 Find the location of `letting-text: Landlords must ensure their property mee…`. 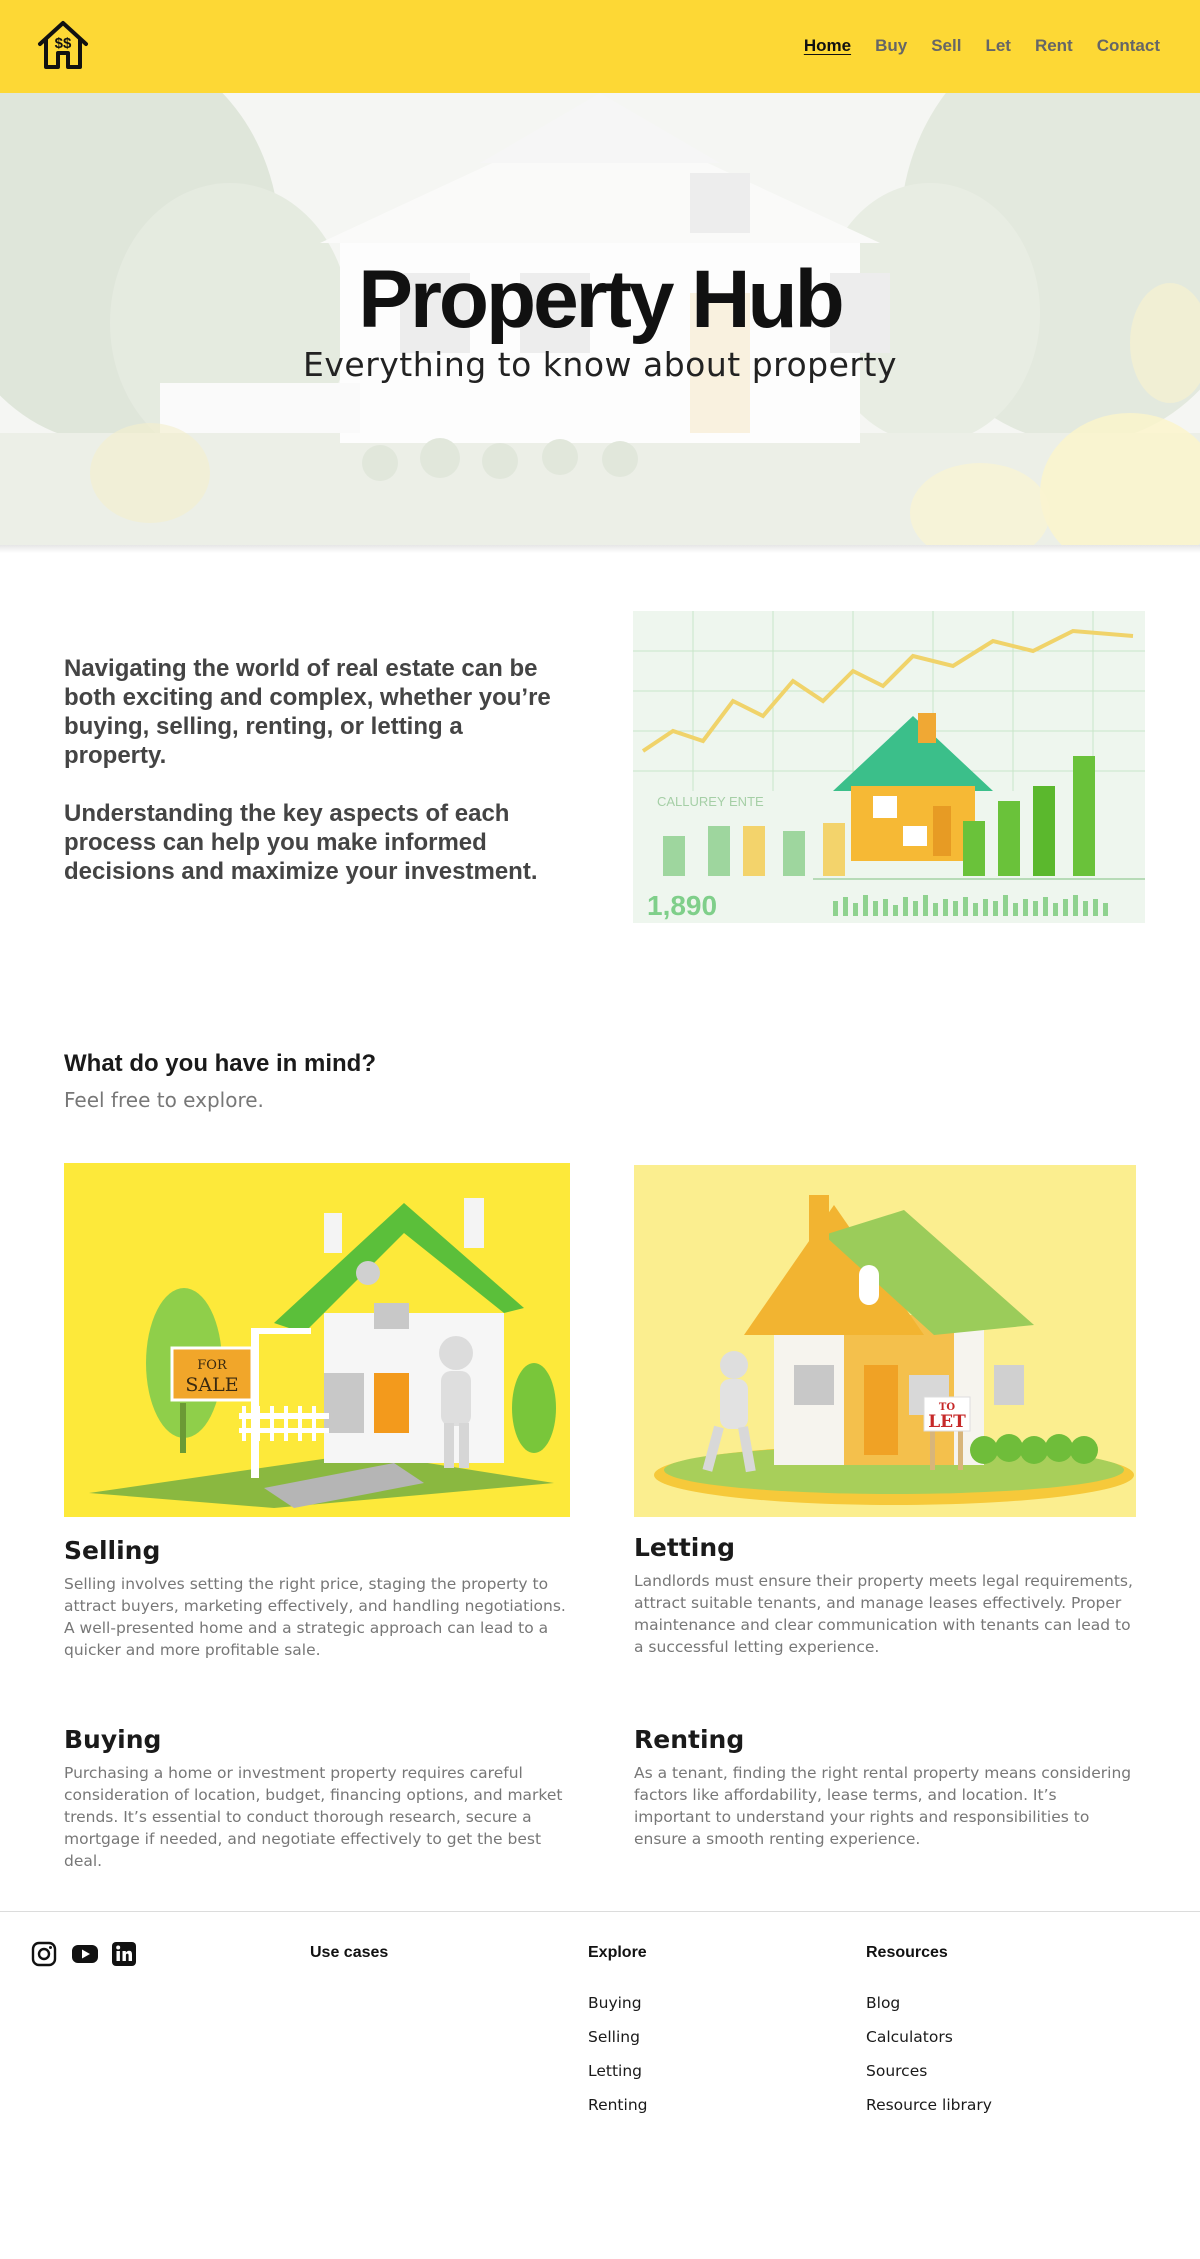

letting-text: Landlords must ensure their property mee… is located at coordinates (883, 1614).